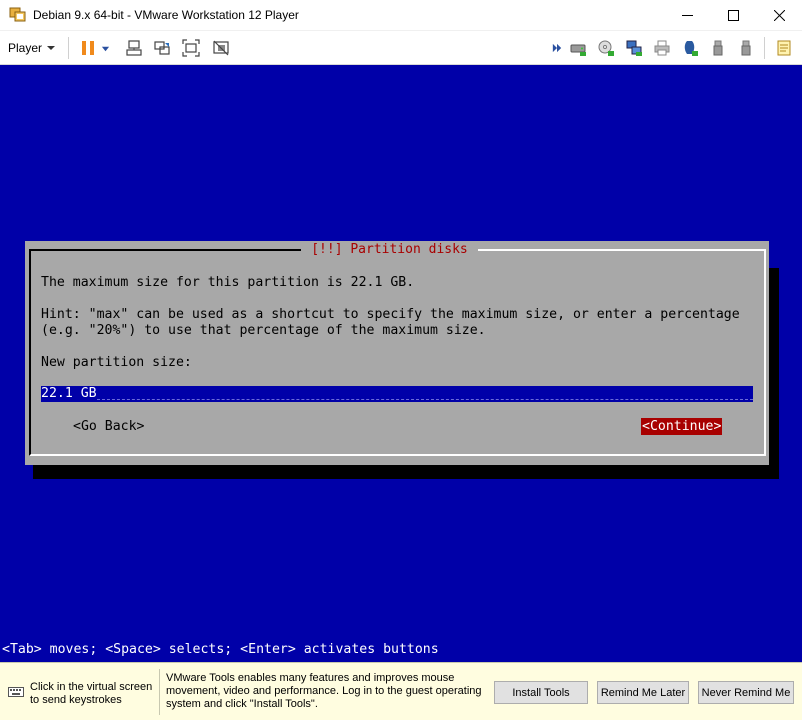 This screenshot has width=802, height=720. What do you see at coordinates (746, 48) in the screenshot?
I see `usb-device-icon` at bounding box center [746, 48].